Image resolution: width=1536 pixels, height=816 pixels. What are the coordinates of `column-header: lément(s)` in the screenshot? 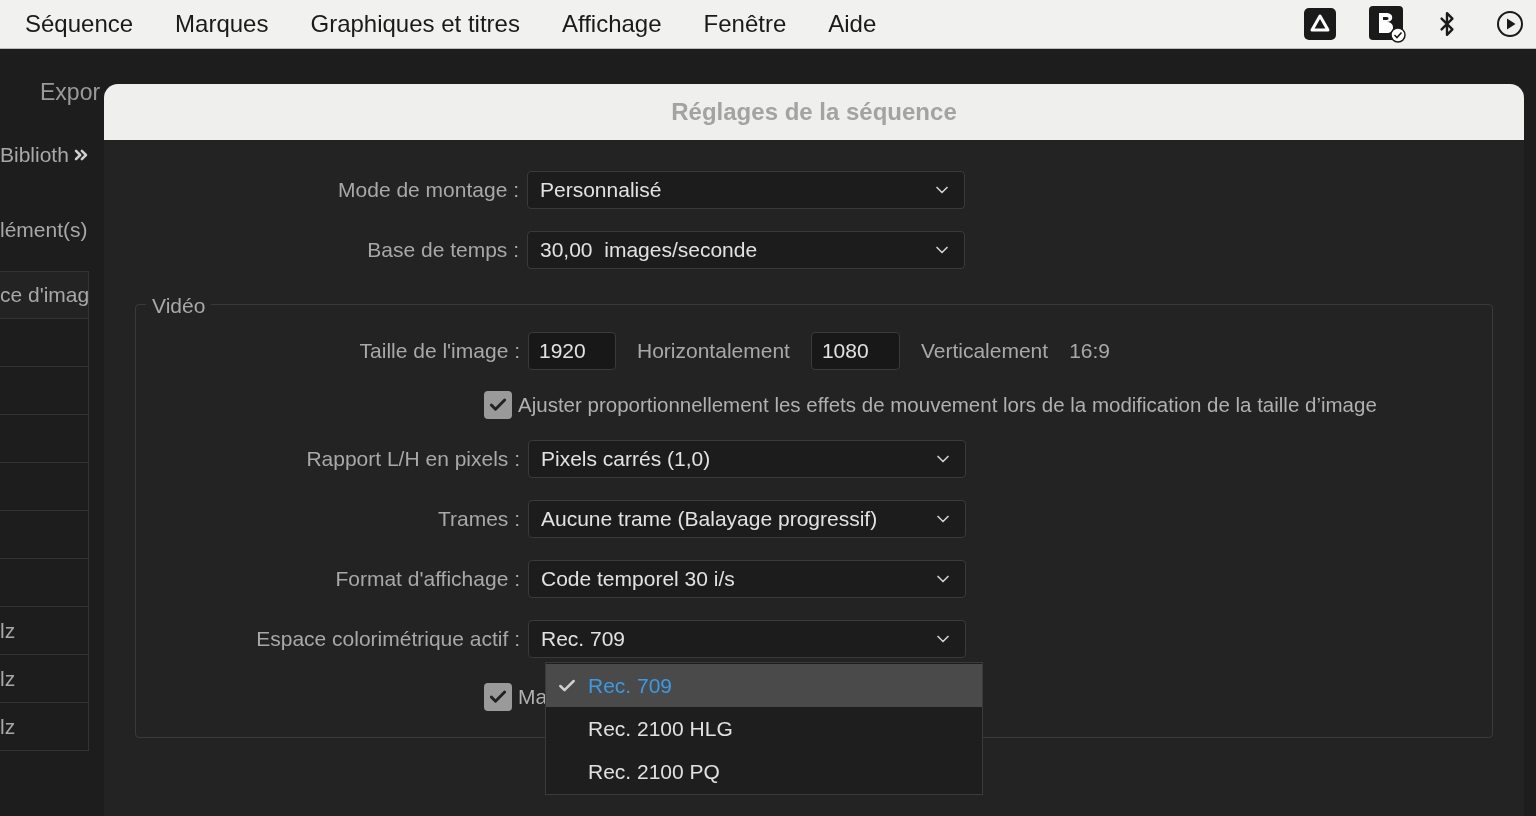 It's located at (44, 229).